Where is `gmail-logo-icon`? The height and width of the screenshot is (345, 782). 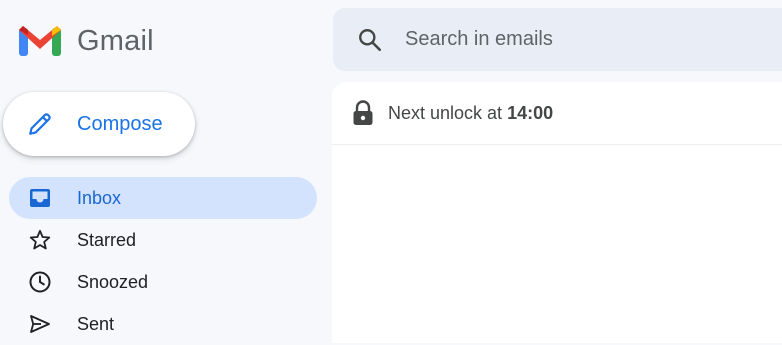 gmail-logo-icon is located at coordinates (40, 41).